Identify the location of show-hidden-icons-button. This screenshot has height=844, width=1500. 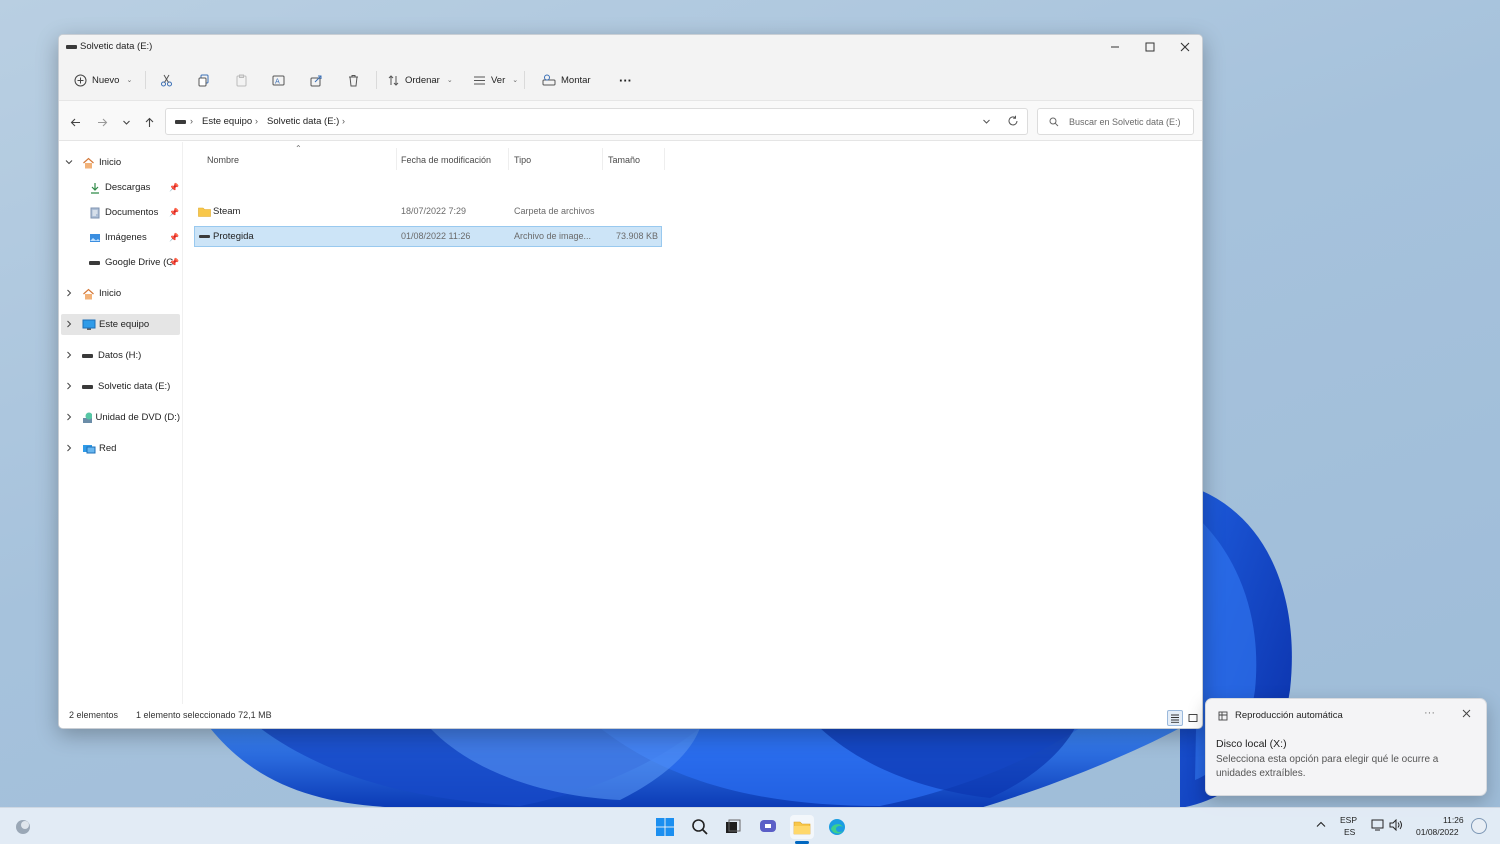
(1321, 825).